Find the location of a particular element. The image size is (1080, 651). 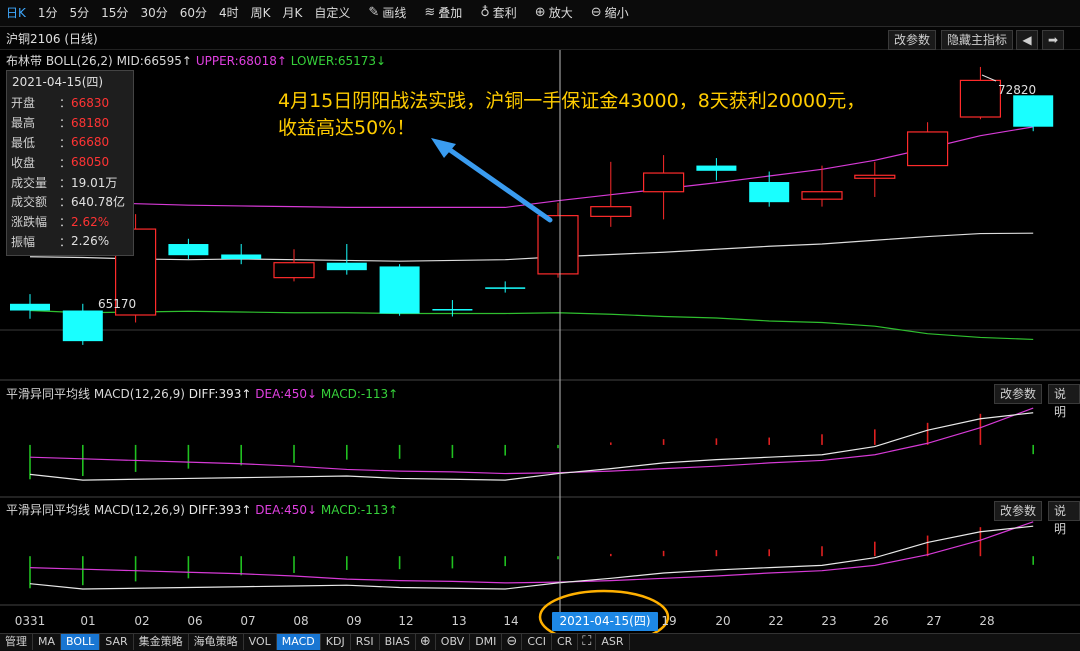

info-value: 68050 is located at coordinates (90, 162).